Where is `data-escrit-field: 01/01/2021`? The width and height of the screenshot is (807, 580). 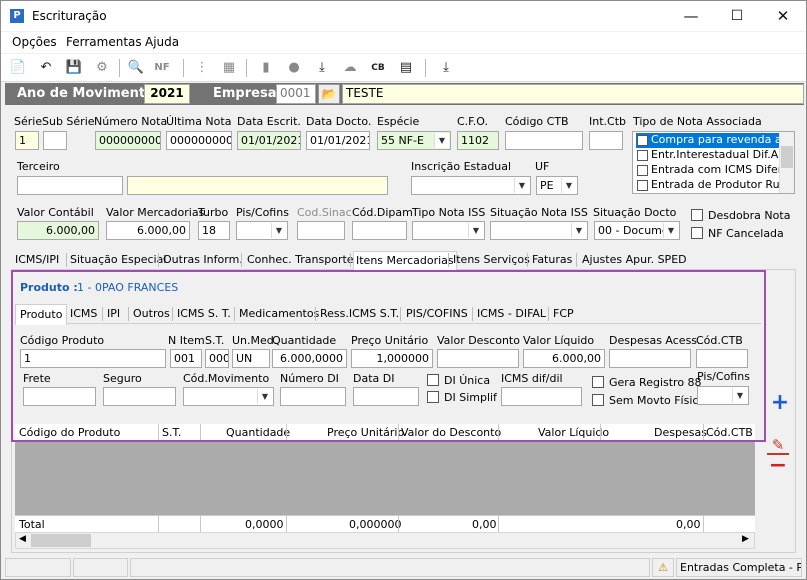
data-escrit-field: 01/01/2021 is located at coordinates (269, 140).